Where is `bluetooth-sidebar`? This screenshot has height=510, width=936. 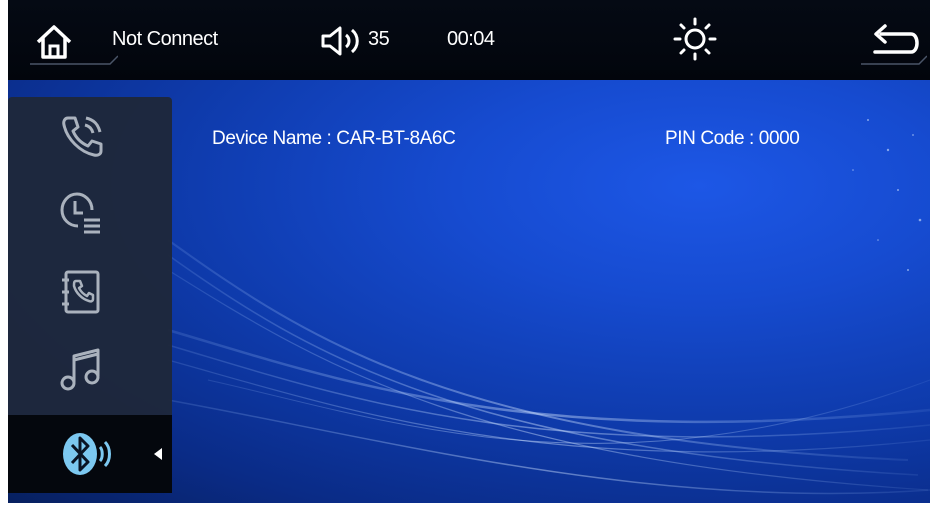
bluetooth-sidebar is located at coordinates (90, 295).